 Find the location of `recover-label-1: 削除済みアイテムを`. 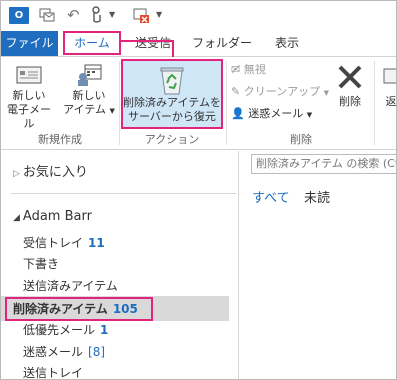

recover-label-1: 削除済みアイテムを is located at coordinates (172, 102).